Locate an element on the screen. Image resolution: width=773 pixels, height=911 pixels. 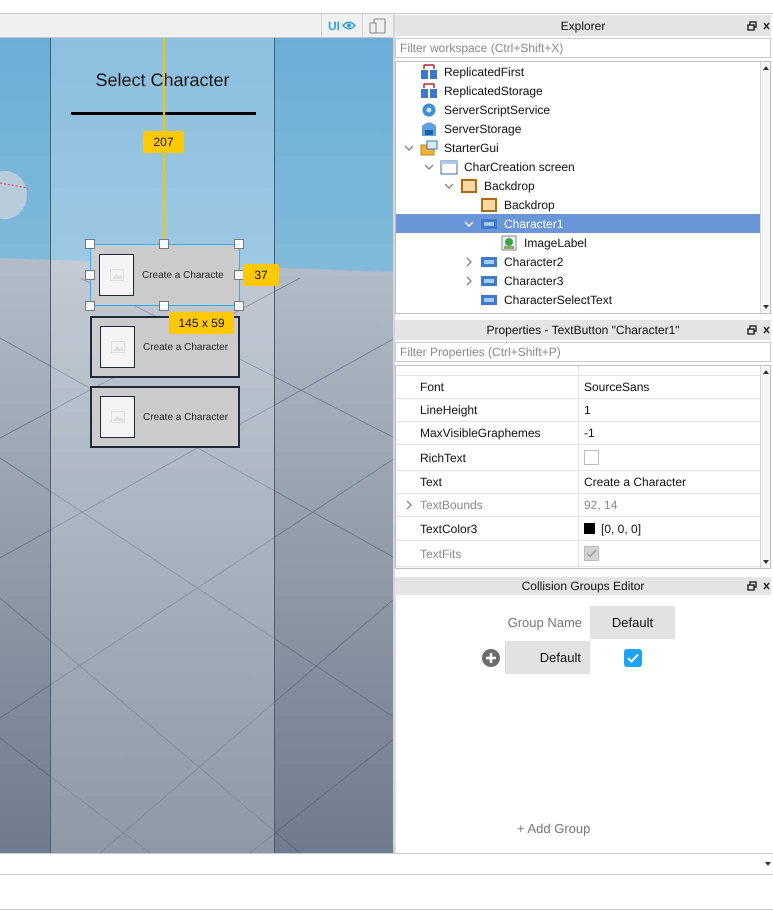
group-name: Default is located at coordinates (547, 657).